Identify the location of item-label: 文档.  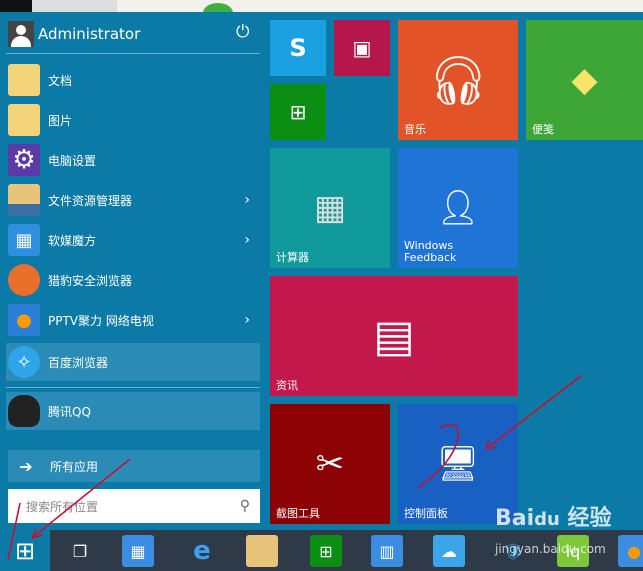
(60, 80).